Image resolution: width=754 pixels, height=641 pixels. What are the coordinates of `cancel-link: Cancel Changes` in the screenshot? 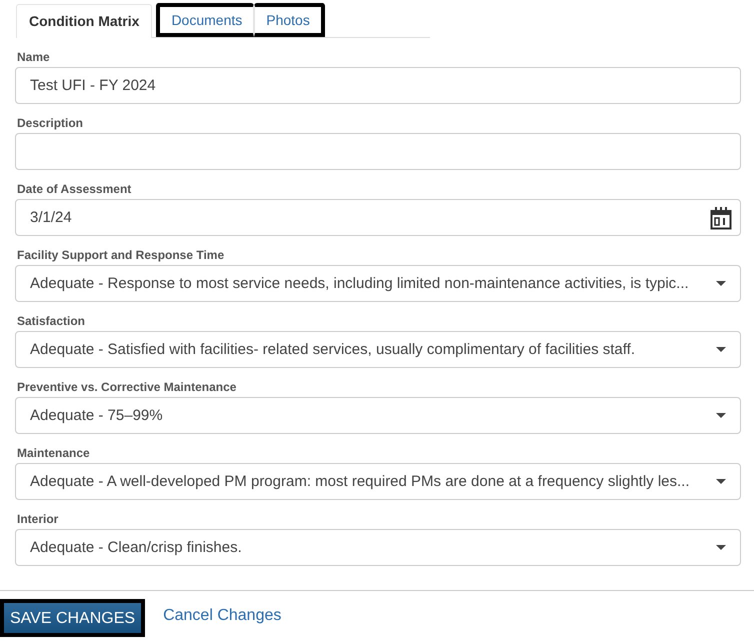 It's located at (222, 616).